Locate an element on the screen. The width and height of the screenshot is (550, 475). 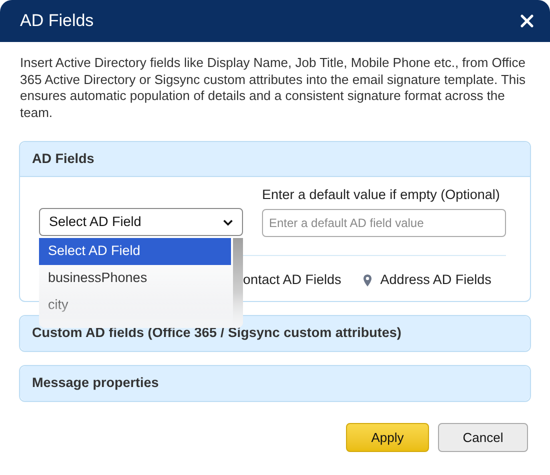
description-text: Insert Active Directory fields like Display Name, Job Title, Mobile Phone etc., from Office 365 Active Directory or Sigsync custom attributes into the email signature template. This ensures automatic population of details and a consistent signature format across the team. is located at coordinates (273, 88).